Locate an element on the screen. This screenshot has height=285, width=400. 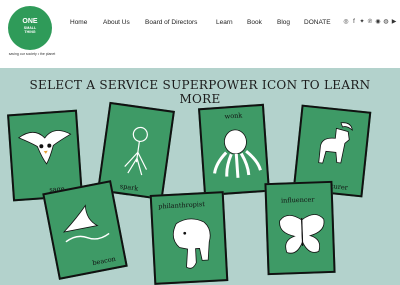
nav-board-of-directors: Board of Directors is located at coordinates (171, 22).